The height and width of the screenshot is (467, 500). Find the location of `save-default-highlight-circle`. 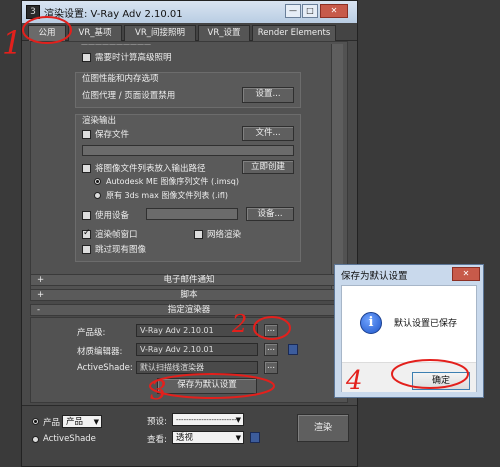

save-default-highlight-circle is located at coordinates (212, 386).